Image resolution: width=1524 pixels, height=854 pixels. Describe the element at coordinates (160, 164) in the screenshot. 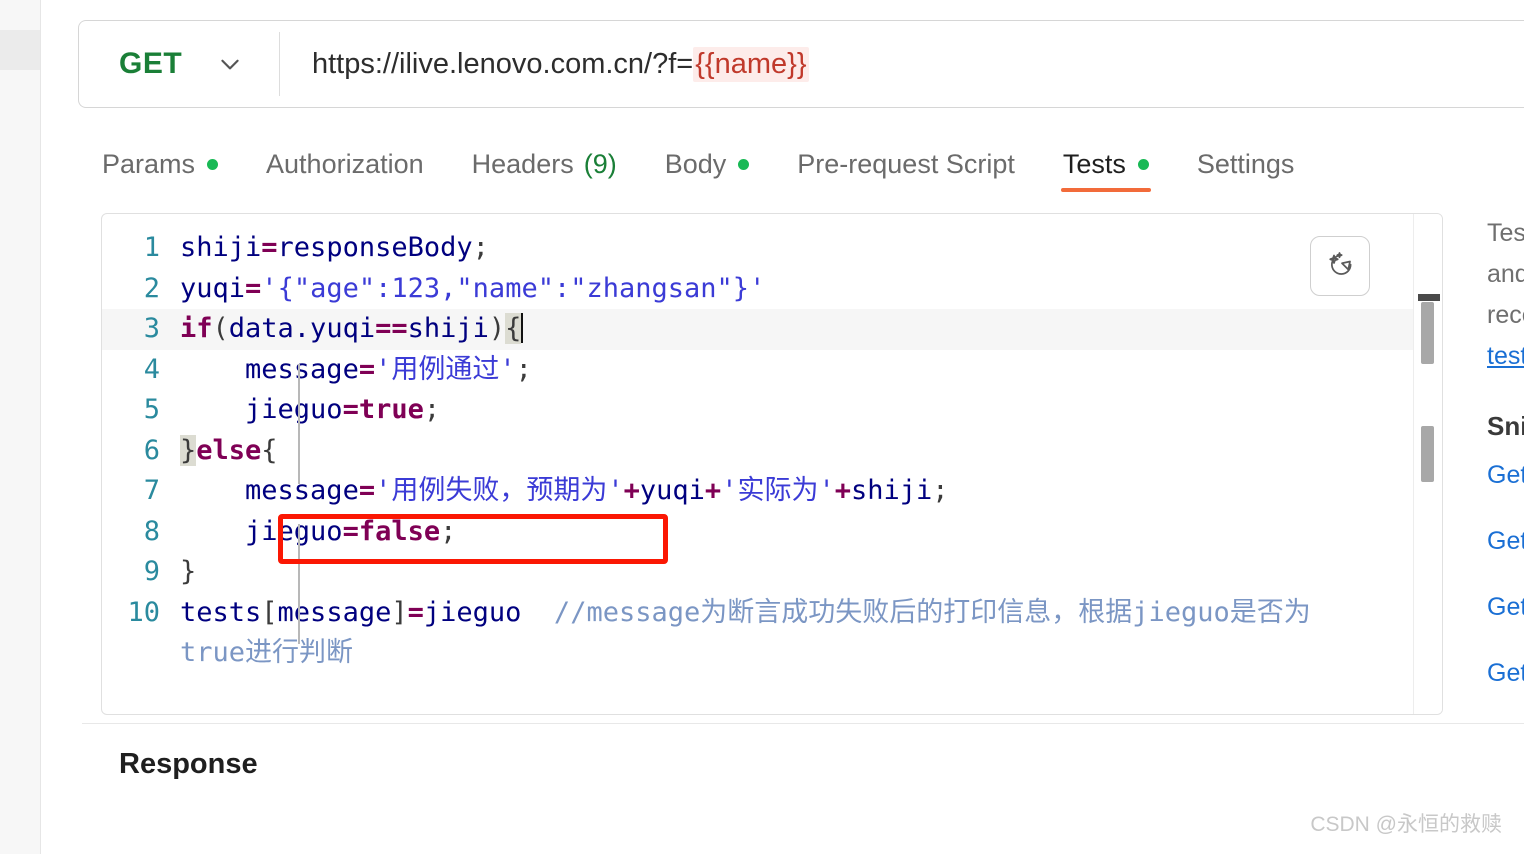

I see `tab-params: Params` at that location.